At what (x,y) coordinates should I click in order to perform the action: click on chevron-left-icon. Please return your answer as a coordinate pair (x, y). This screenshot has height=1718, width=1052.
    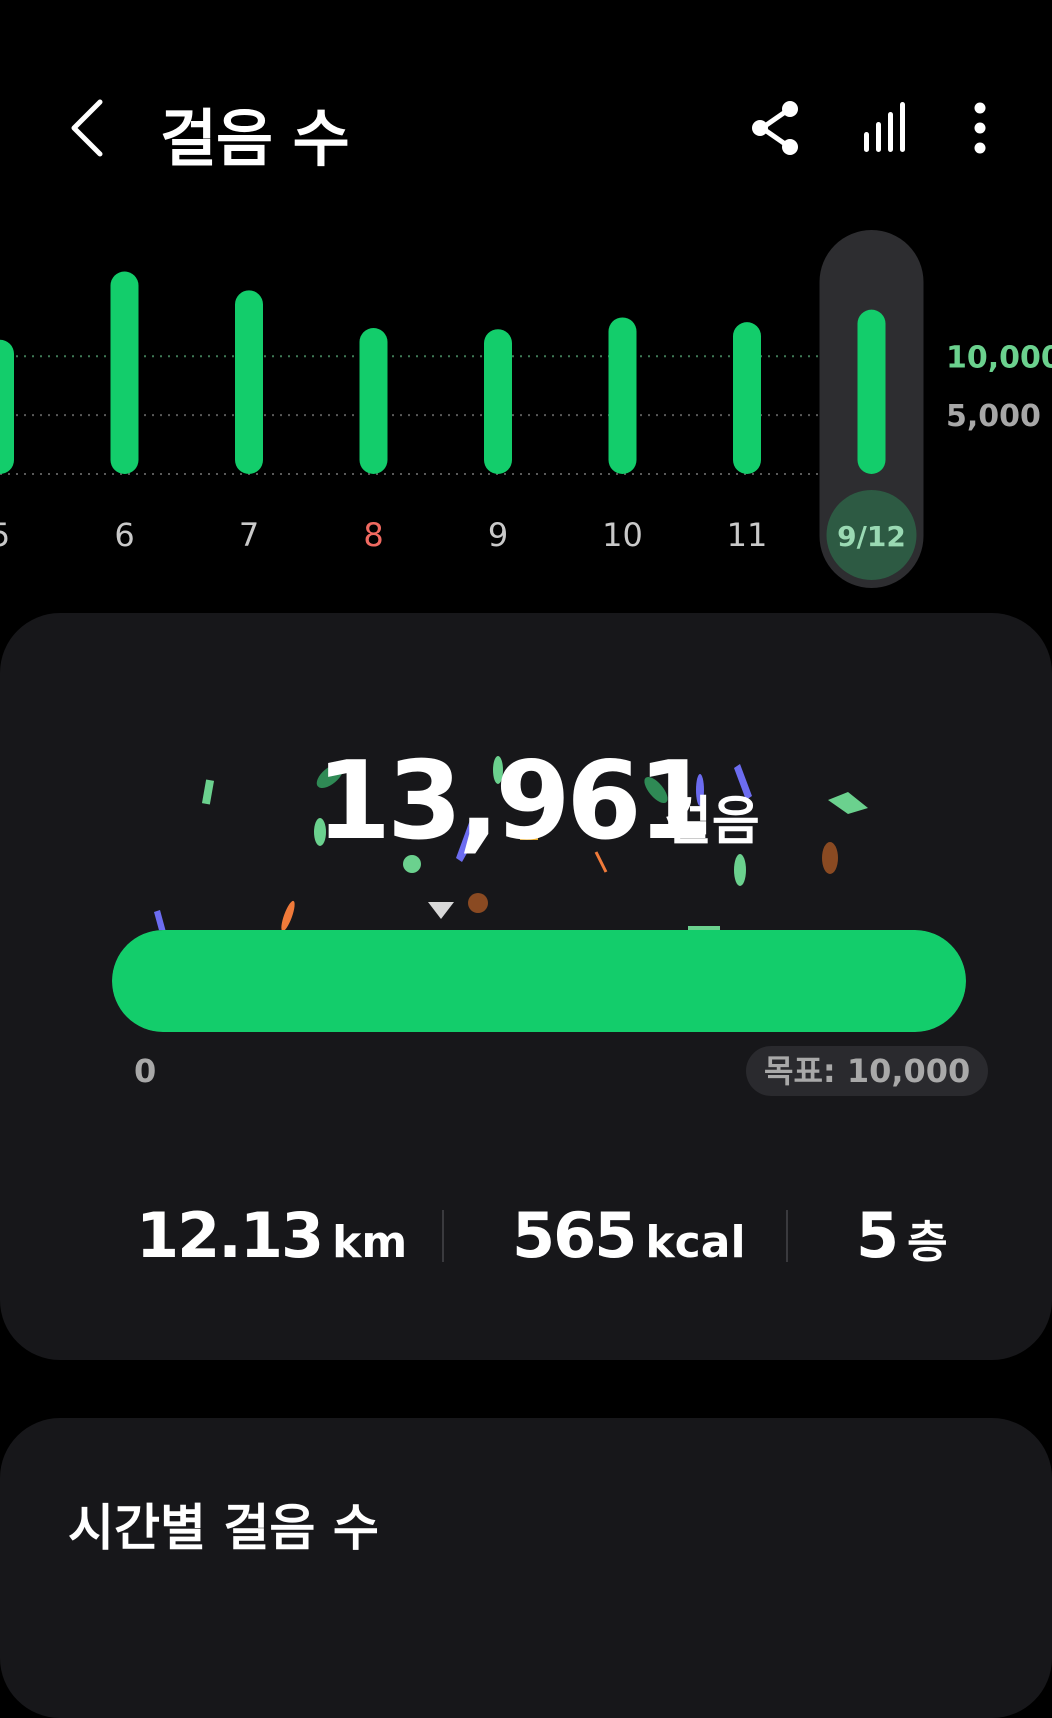
    Looking at the image, I should click on (87, 128).